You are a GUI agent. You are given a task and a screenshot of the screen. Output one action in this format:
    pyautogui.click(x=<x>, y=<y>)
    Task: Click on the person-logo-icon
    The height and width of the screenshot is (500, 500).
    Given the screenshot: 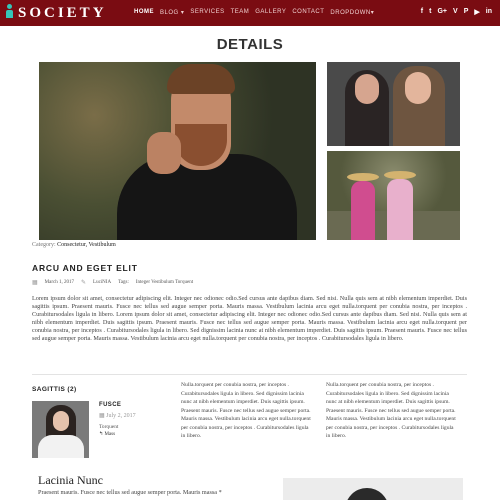 What is the action you would take?
    pyautogui.click(x=9, y=11)
    